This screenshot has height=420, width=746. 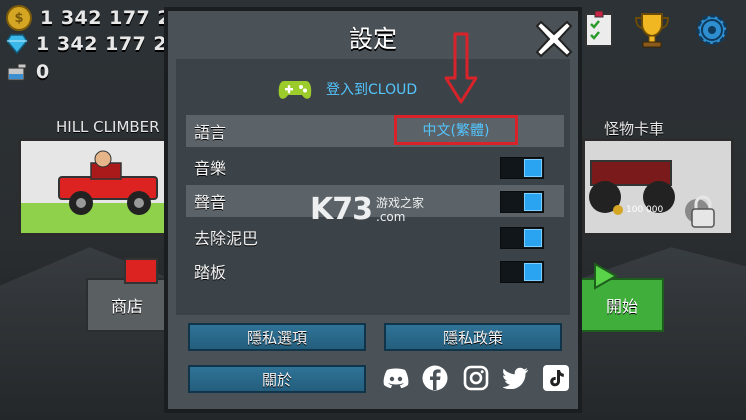 I want to click on gamepad-icon, so click(x=295, y=90).